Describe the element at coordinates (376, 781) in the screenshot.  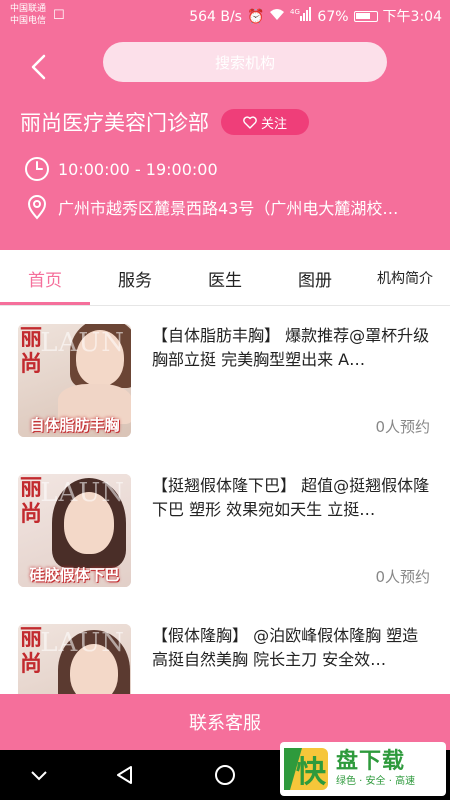
I see `watermark-slogan: 绿色 · 安全 · 高速` at that location.